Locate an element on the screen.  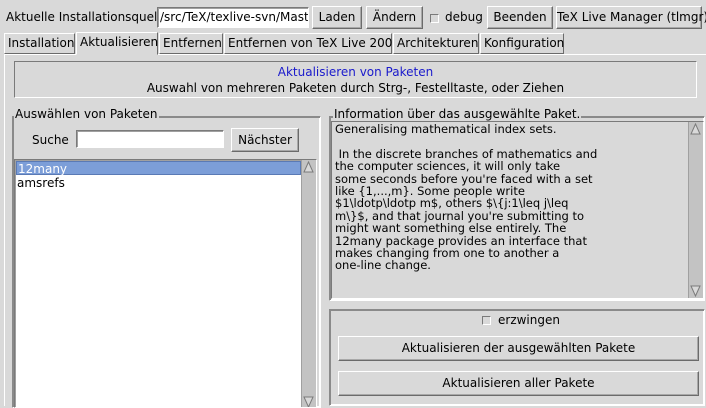
next-button: Nächster is located at coordinates (265, 140).